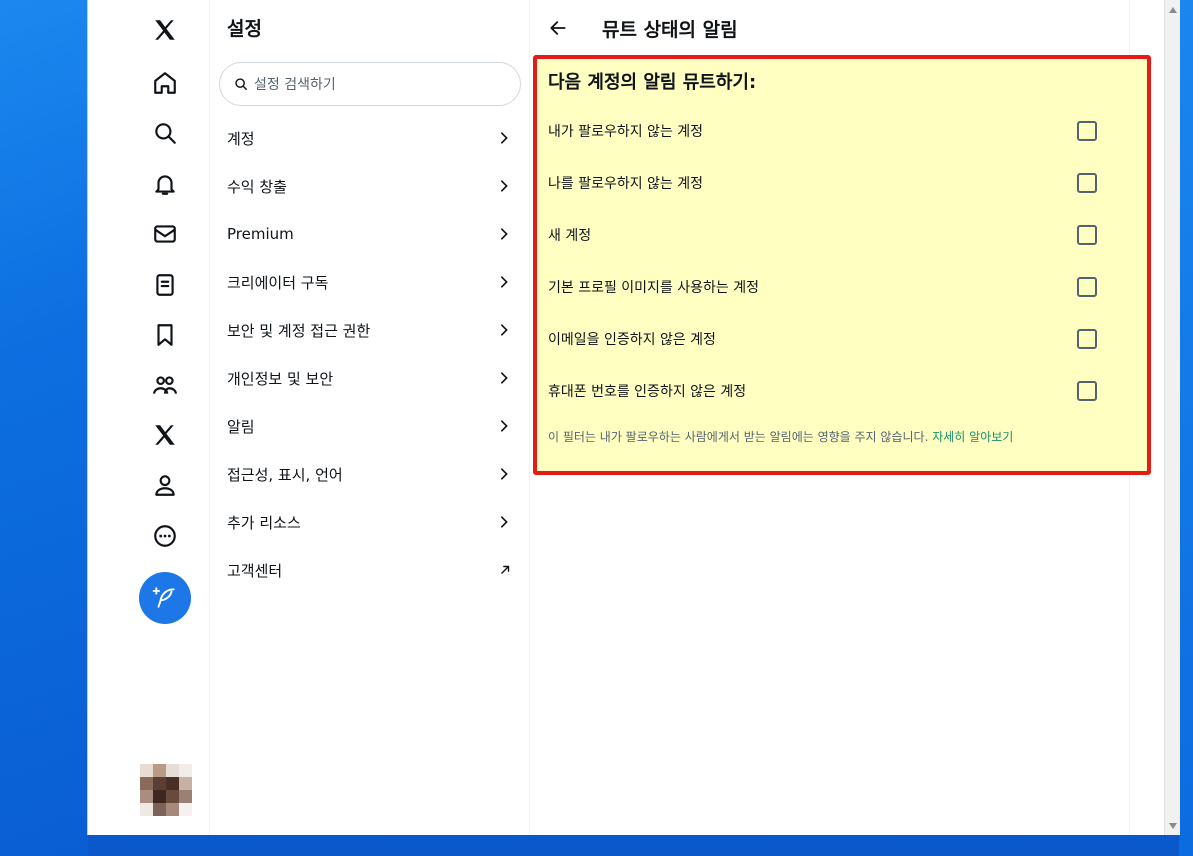  I want to click on option-new-accounts: 새 계정, so click(817, 235).